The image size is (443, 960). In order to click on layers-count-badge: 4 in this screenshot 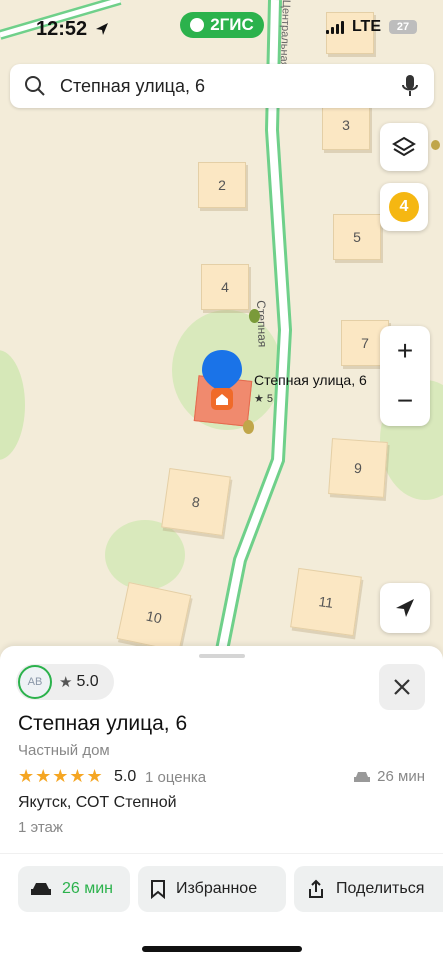, I will do `click(404, 207)`.